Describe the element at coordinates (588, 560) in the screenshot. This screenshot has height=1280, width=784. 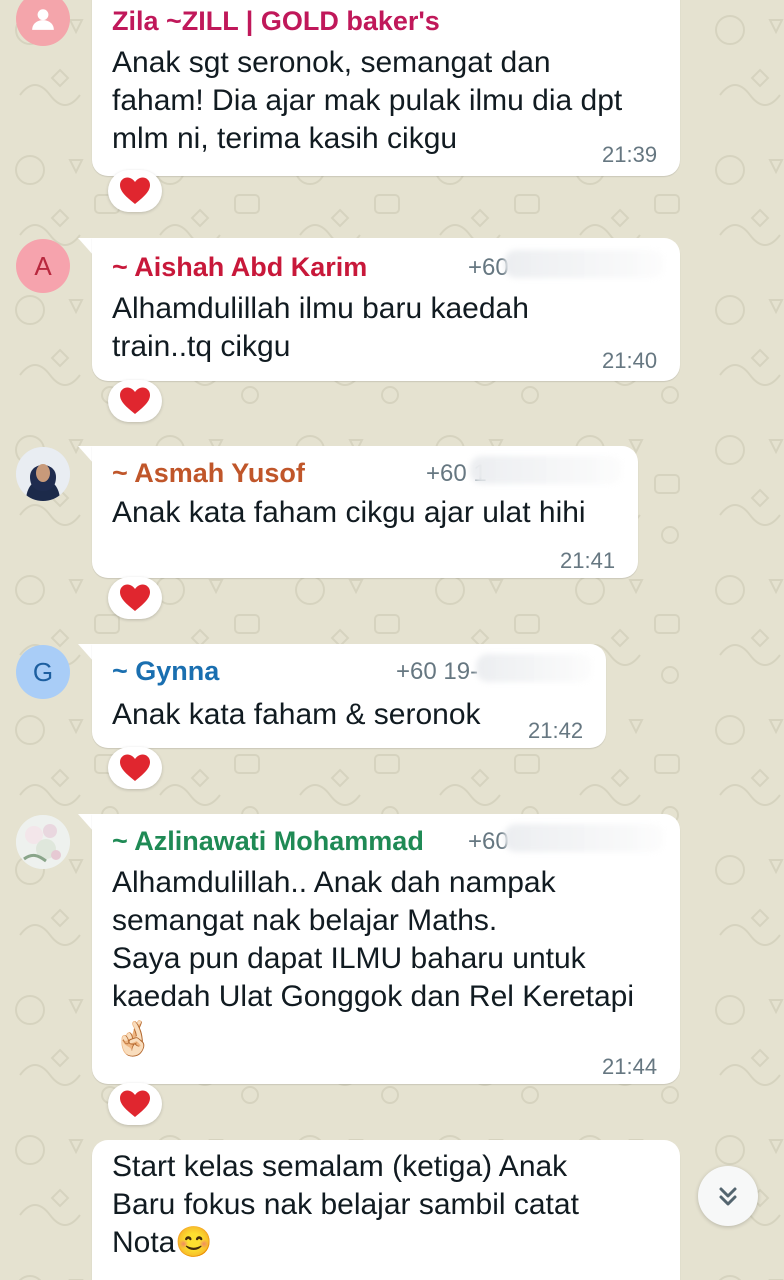
I see `message-time: 21:41` at that location.